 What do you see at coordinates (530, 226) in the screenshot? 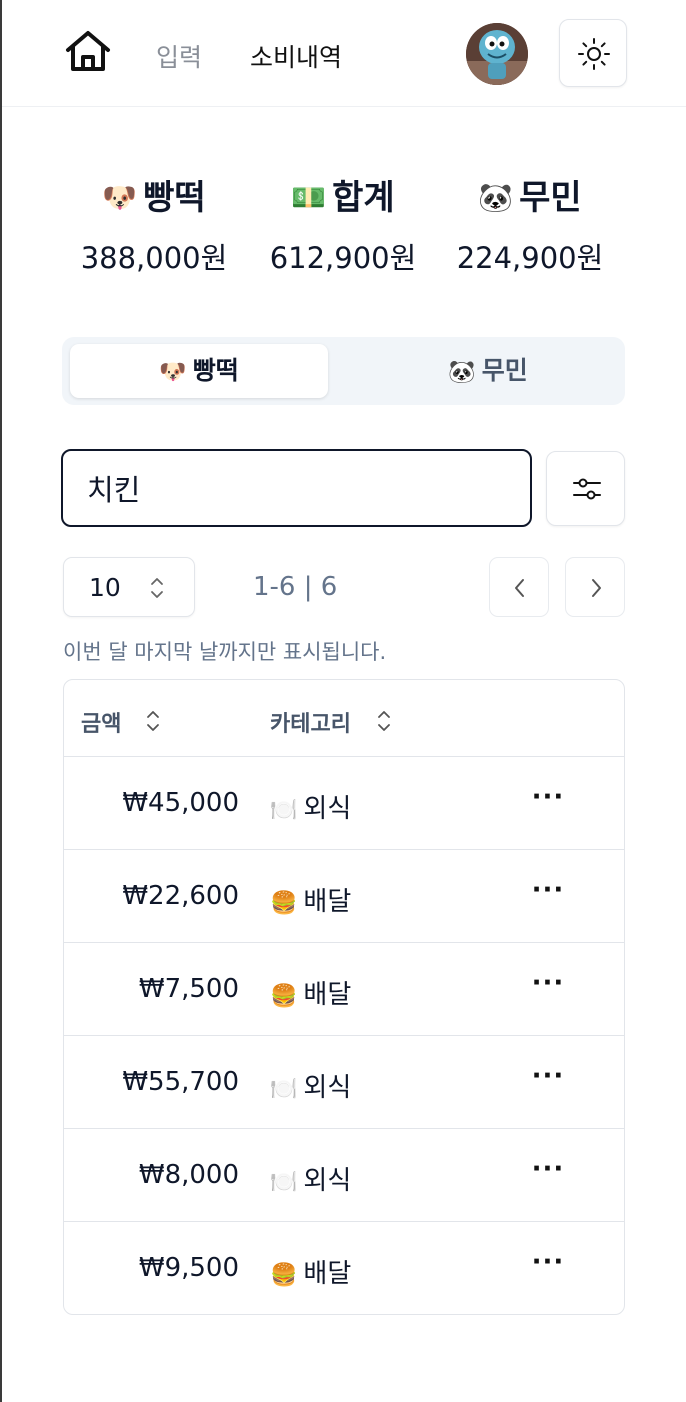
I see `summary-mumin: 🐼 무민 224,900원` at bounding box center [530, 226].